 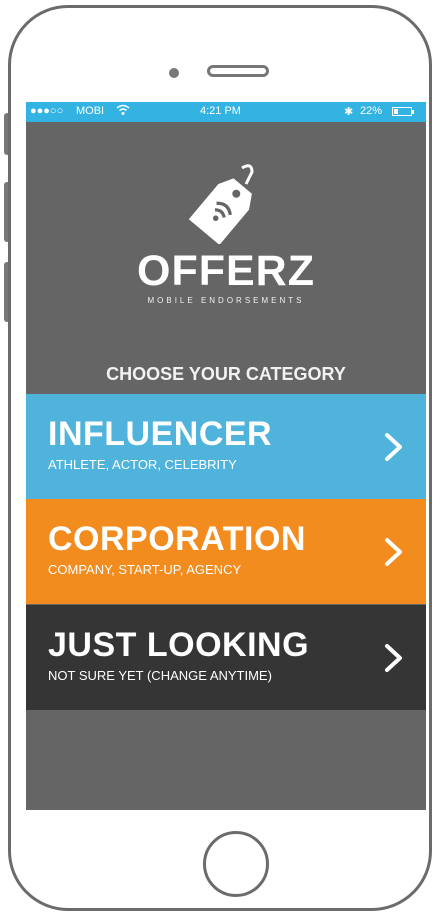 I want to click on home-button, so click(x=236, y=864).